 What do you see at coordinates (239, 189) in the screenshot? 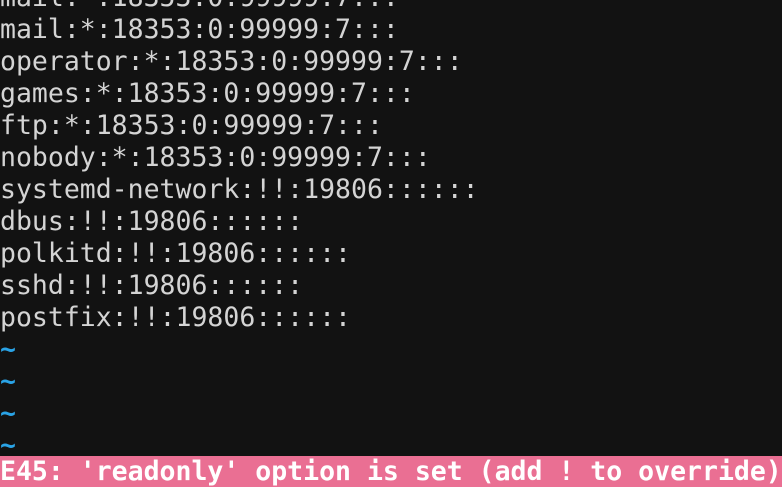
I see `buffer-line: systemd-network:!!:19806::::::` at bounding box center [239, 189].